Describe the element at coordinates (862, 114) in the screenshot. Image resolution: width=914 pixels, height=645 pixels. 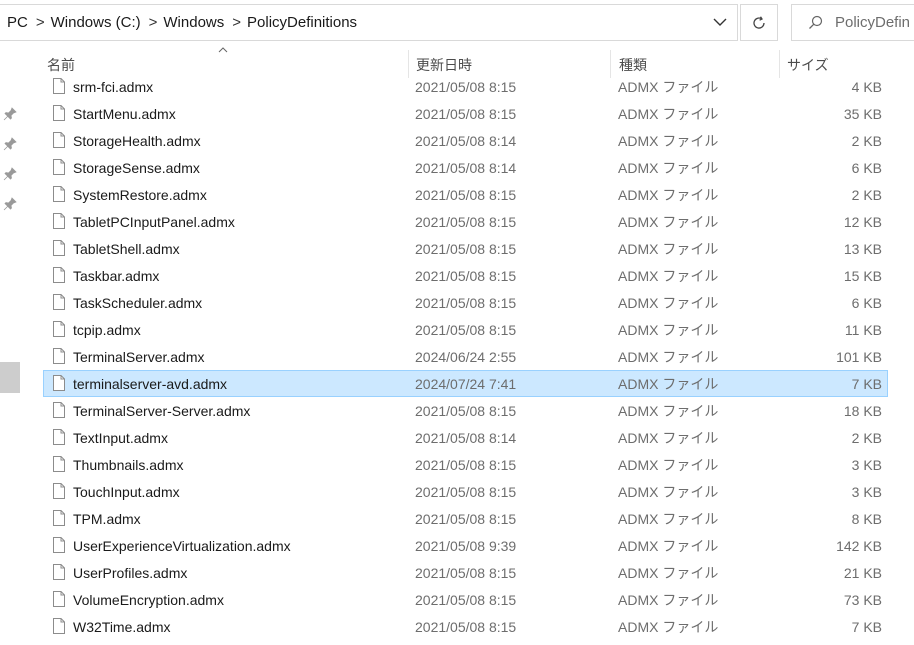
I see `file-size: 35 KB` at that location.